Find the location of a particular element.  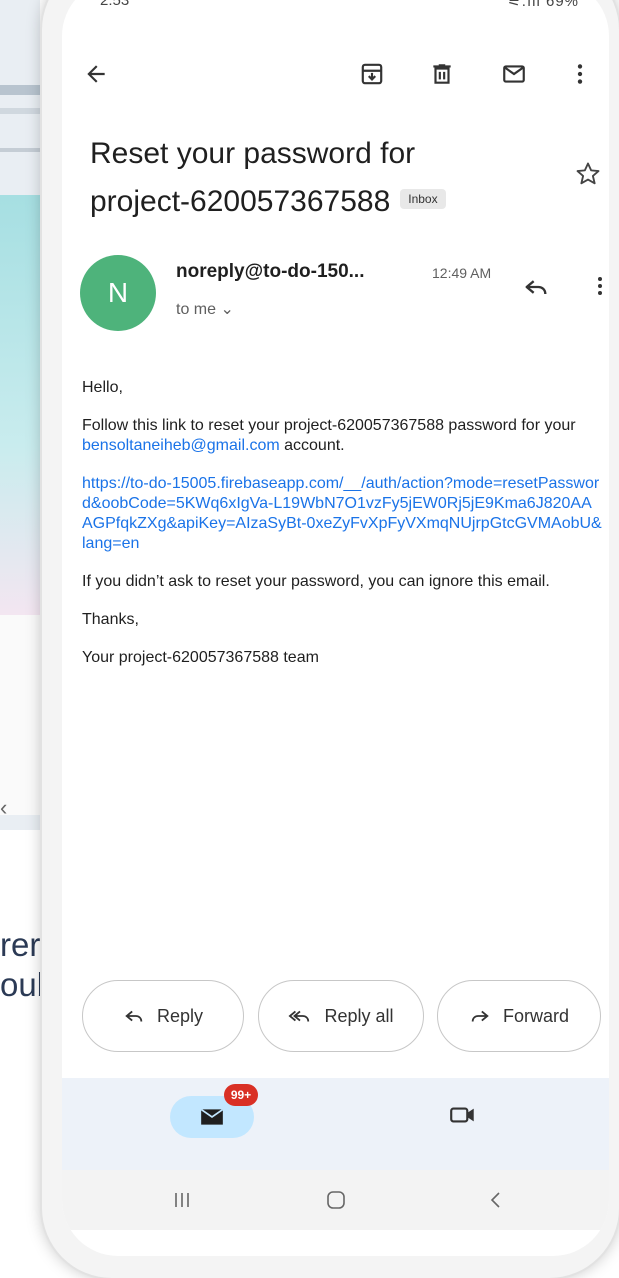

recipient-details: to me ⌄ is located at coordinates (205, 309).